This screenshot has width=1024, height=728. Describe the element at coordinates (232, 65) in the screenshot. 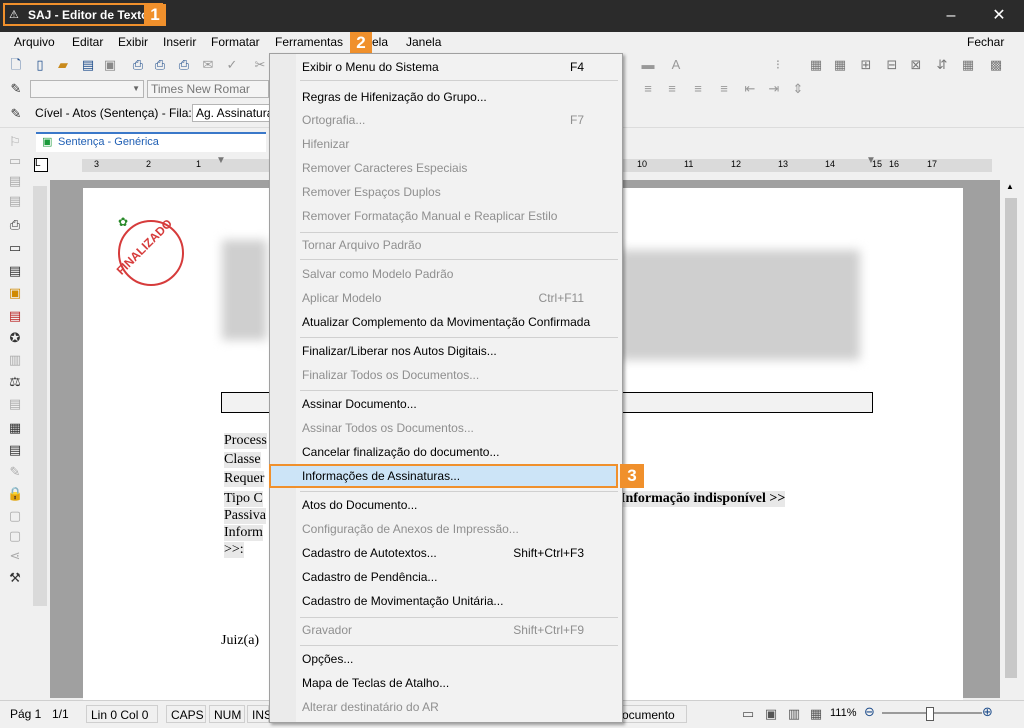

I see `spellcheck-icon: ✓` at that location.